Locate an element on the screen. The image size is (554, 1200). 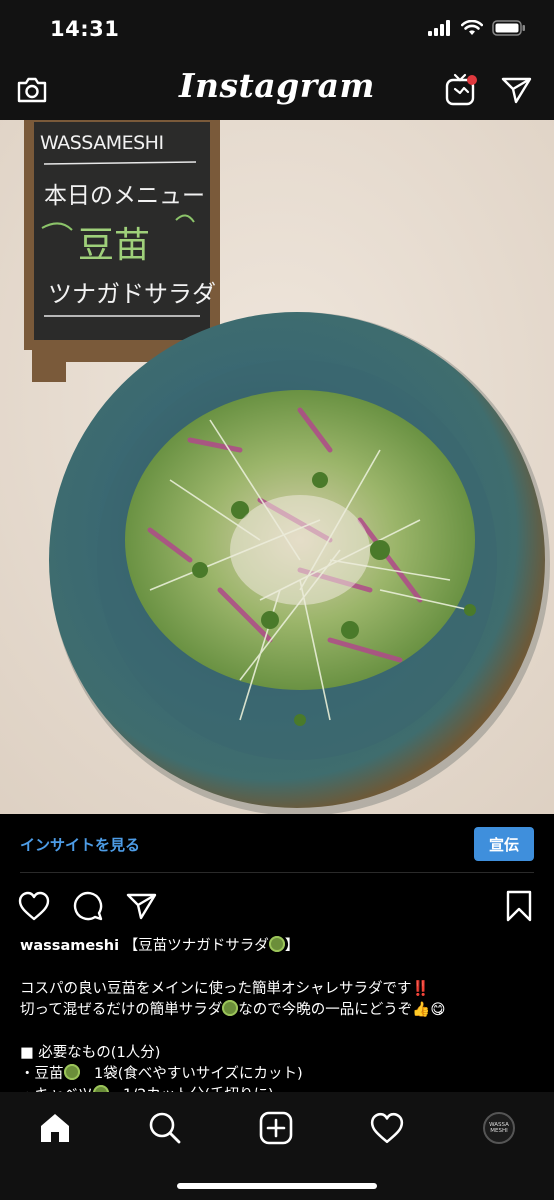
double-exclamation-icon: ‼️ is located at coordinates (420, 989).